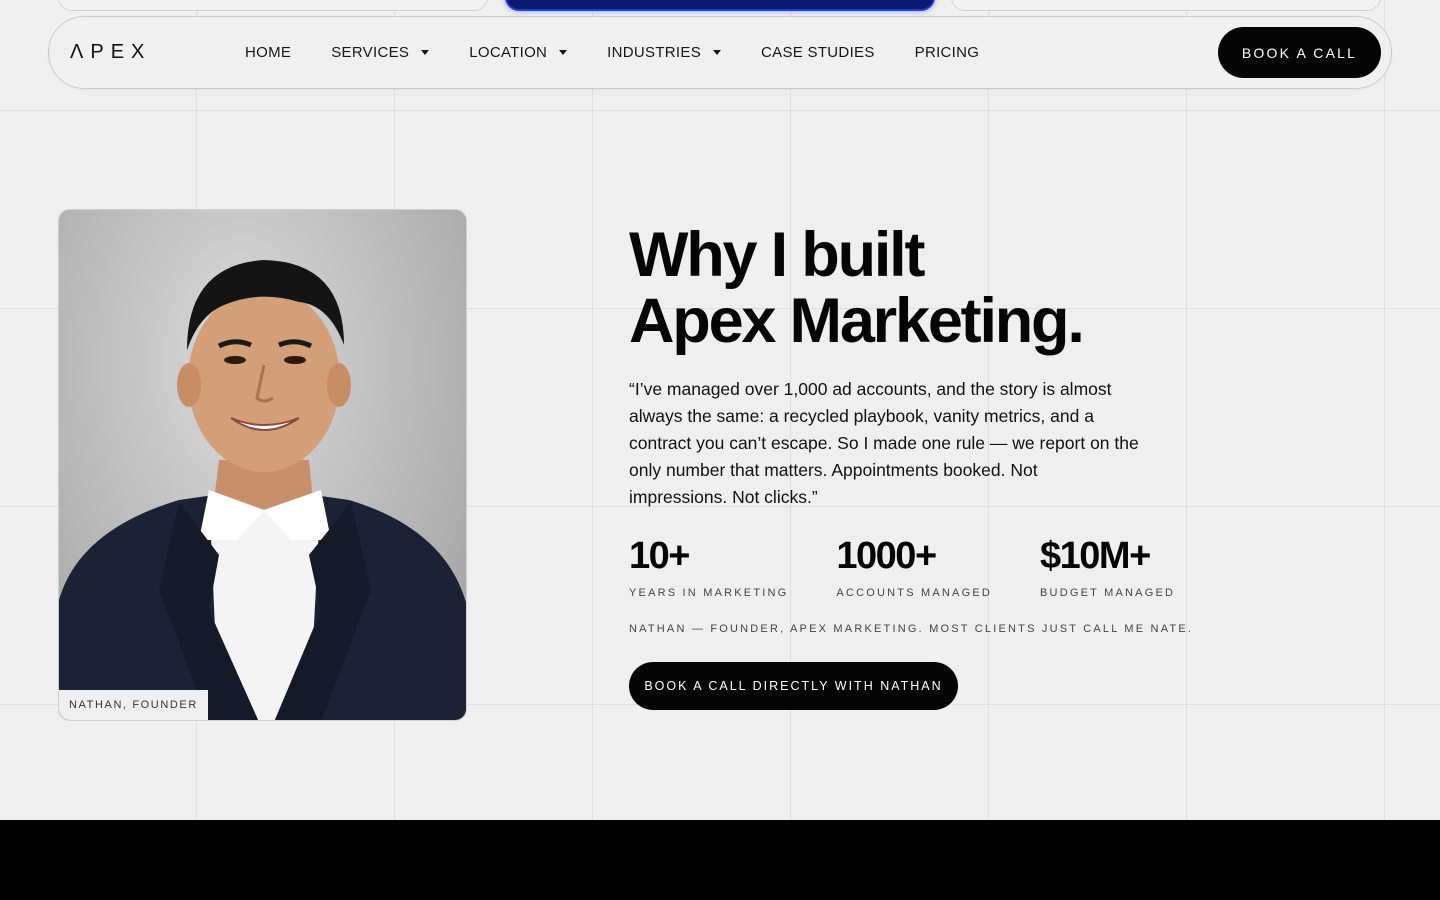  Describe the element at coordinates (273, 5) in the screenshot. I see `card-peek-left` at that location.